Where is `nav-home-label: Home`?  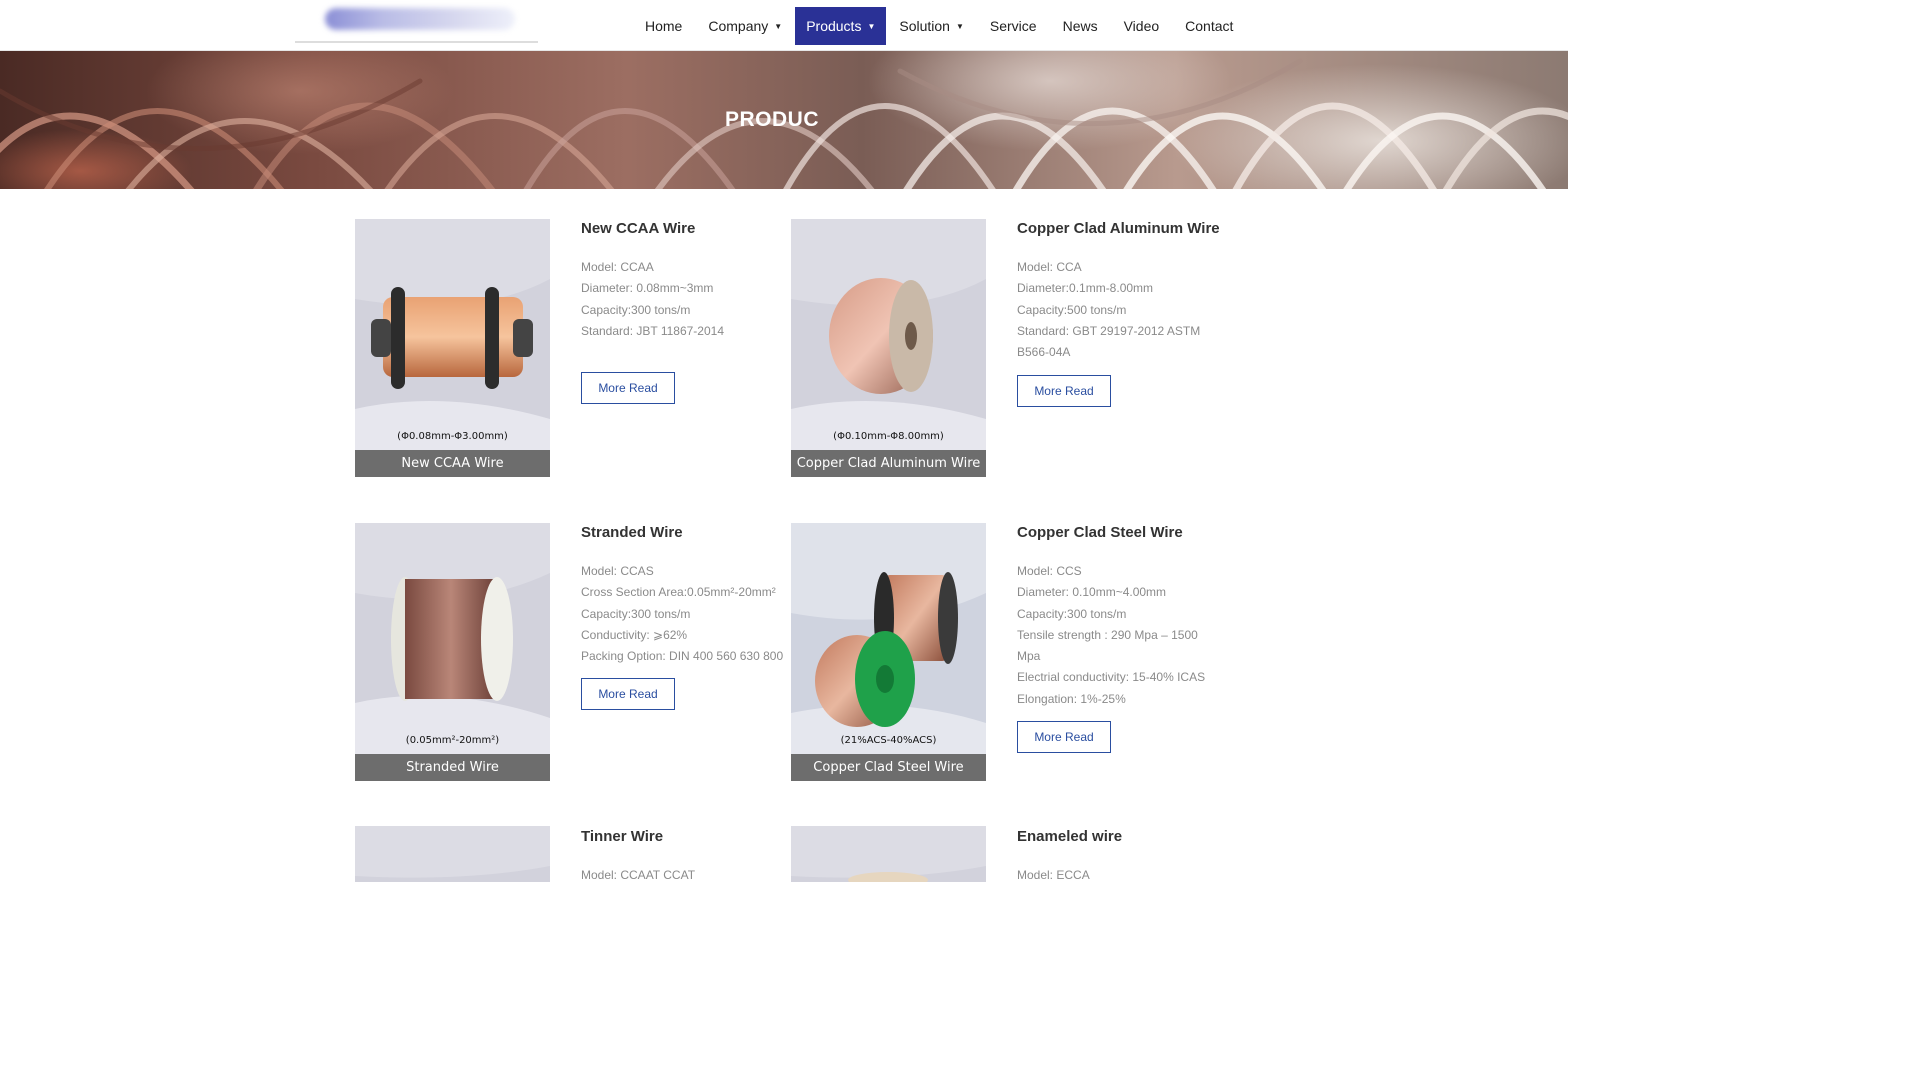
nav-home-label: Home is located at coordinates (664, 26).